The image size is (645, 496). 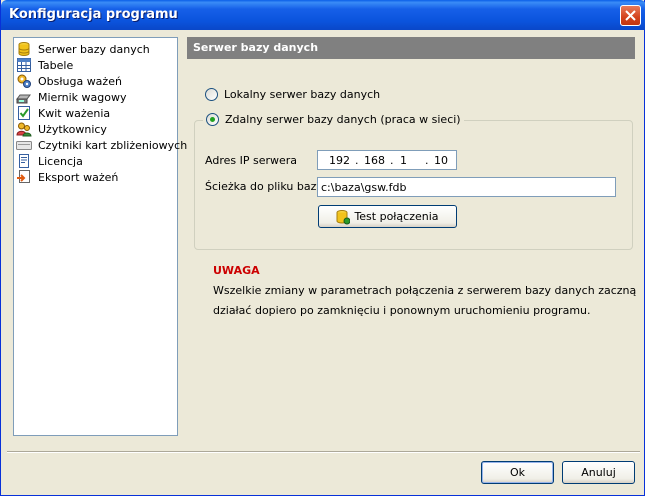 I want to click on radio-local-server: Lokalny serwer bazy danych, so click(x=292, y=94).